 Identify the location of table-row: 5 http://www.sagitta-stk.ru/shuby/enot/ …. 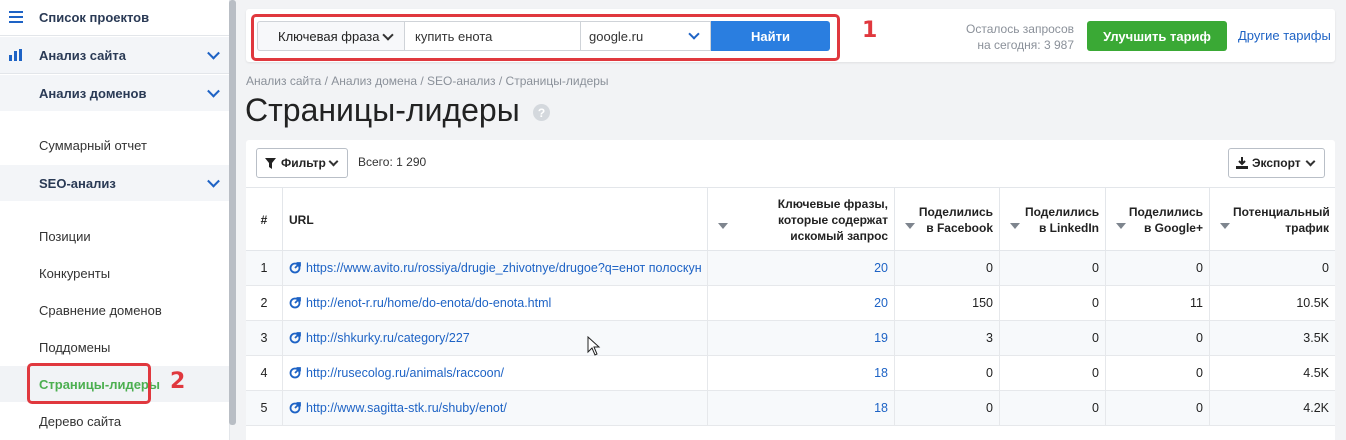
(790, 408).